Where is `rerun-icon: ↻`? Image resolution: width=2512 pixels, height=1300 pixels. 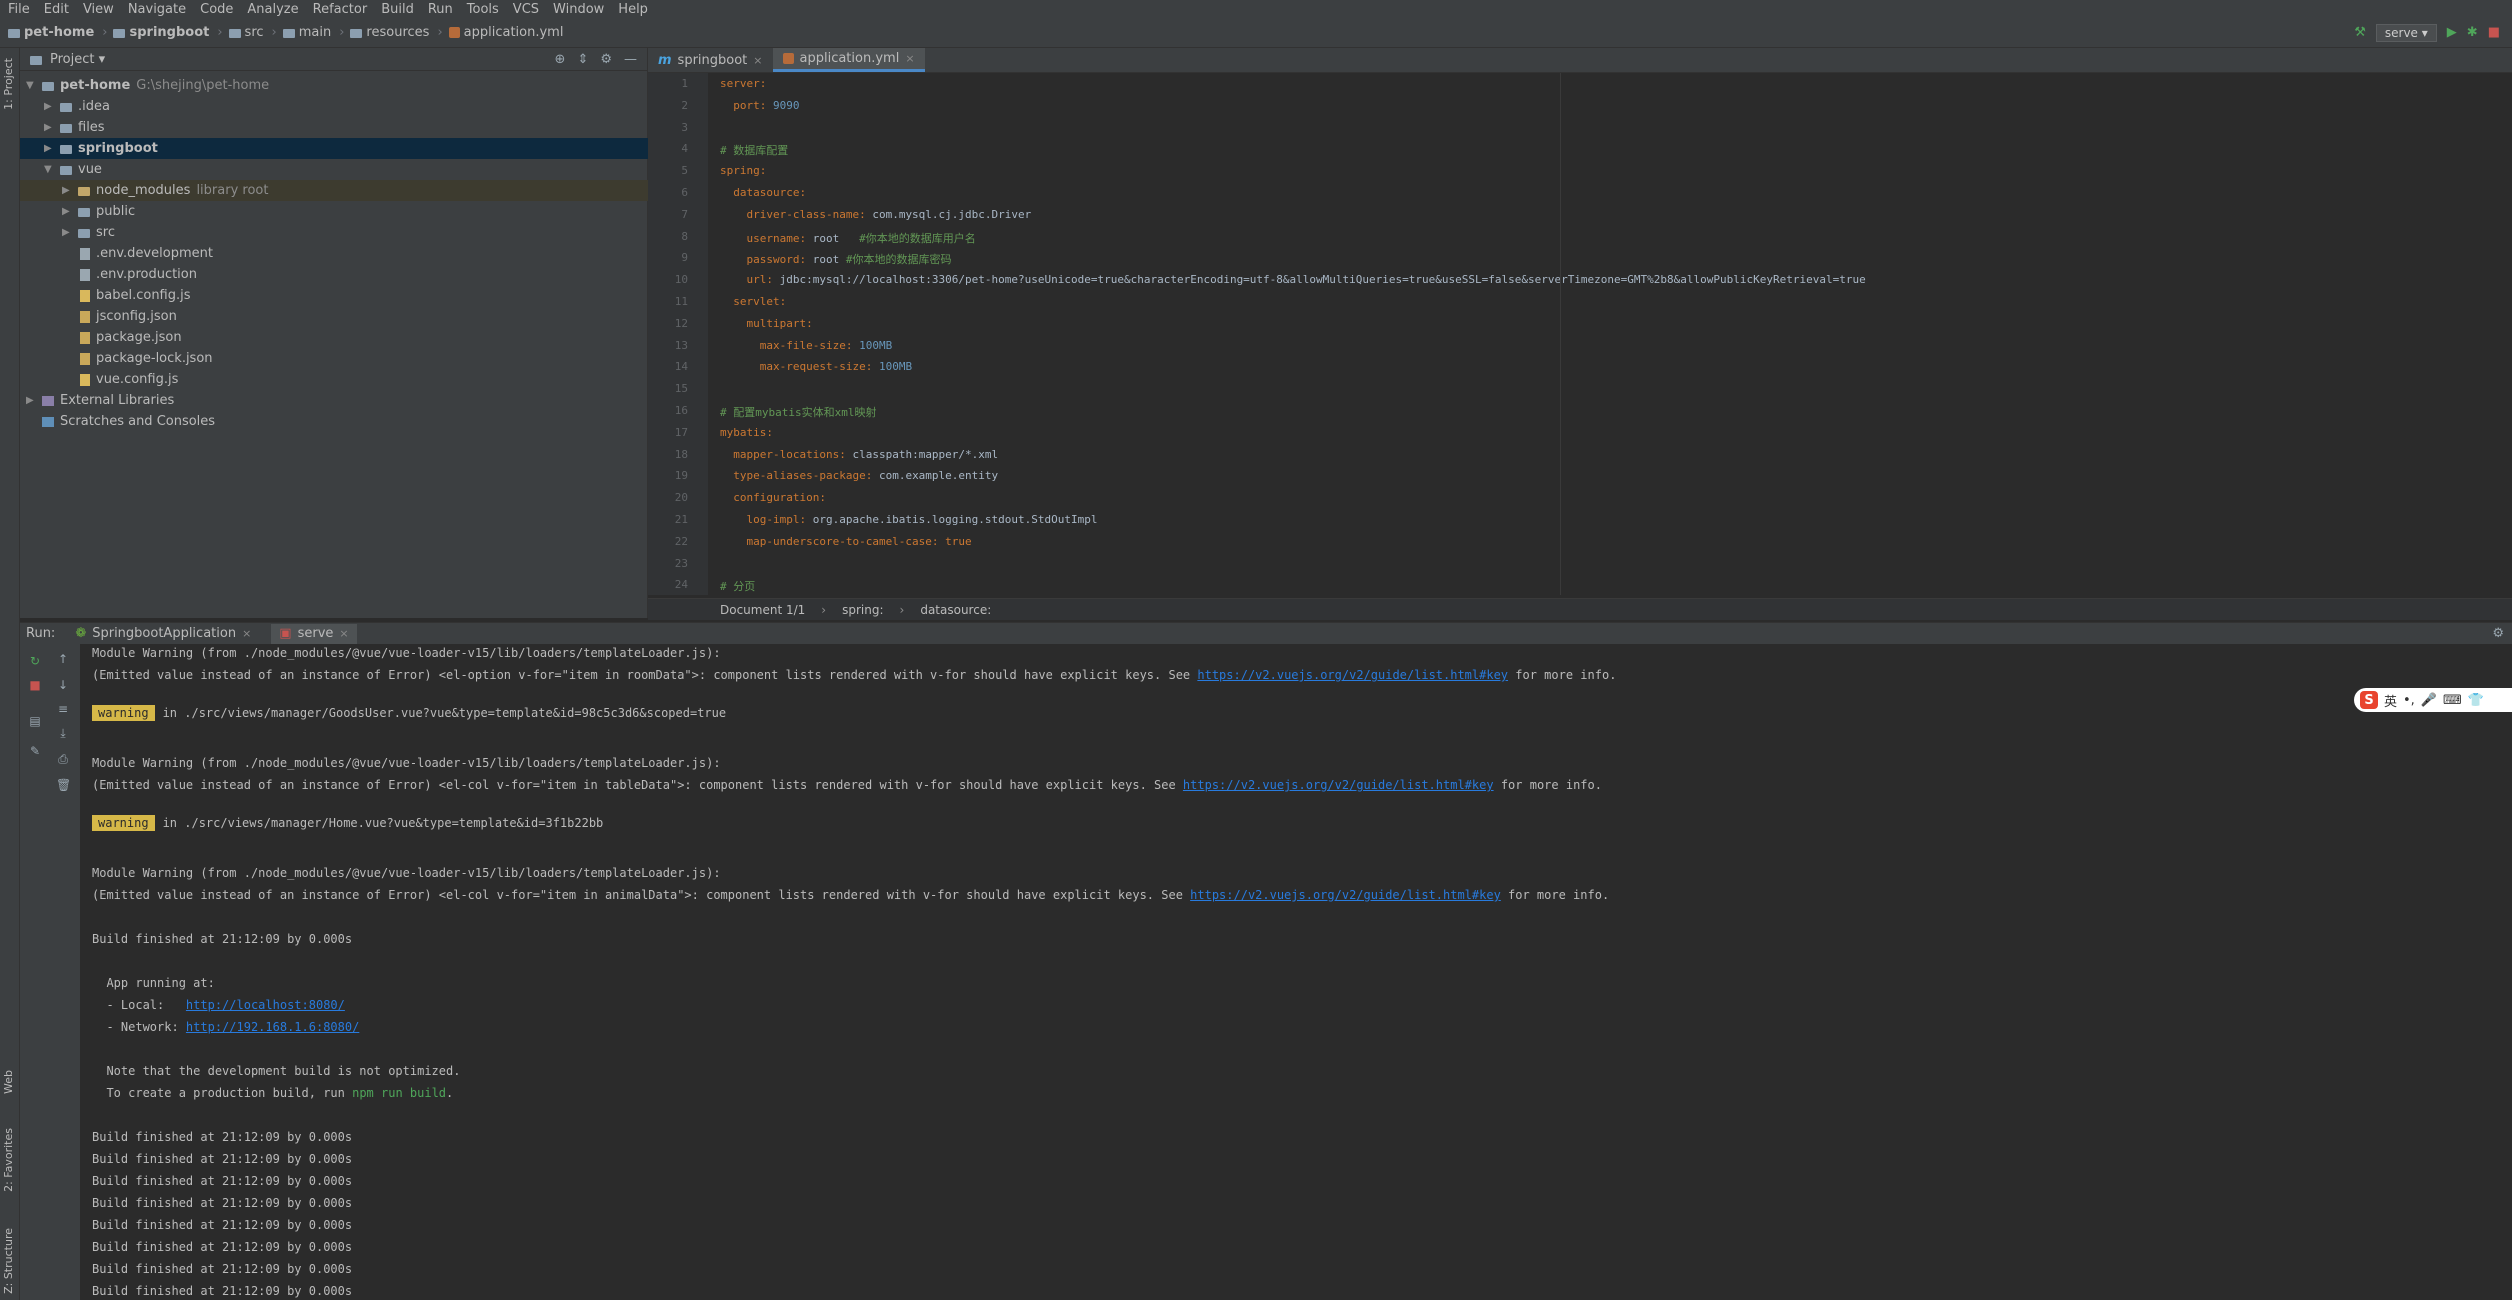 rerun-icon: ↻ is located at coordinates (35, 661).